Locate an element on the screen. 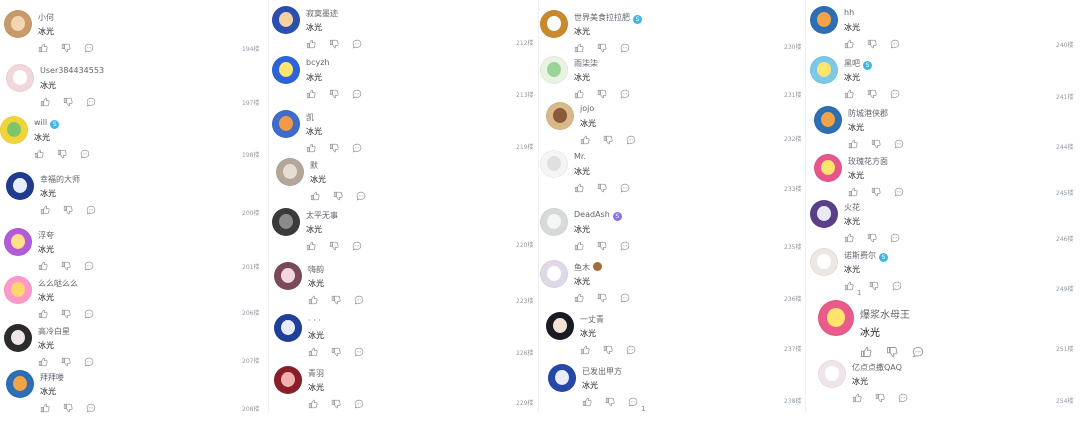  username-link: User384434553 is located at coordinates (72, 70).